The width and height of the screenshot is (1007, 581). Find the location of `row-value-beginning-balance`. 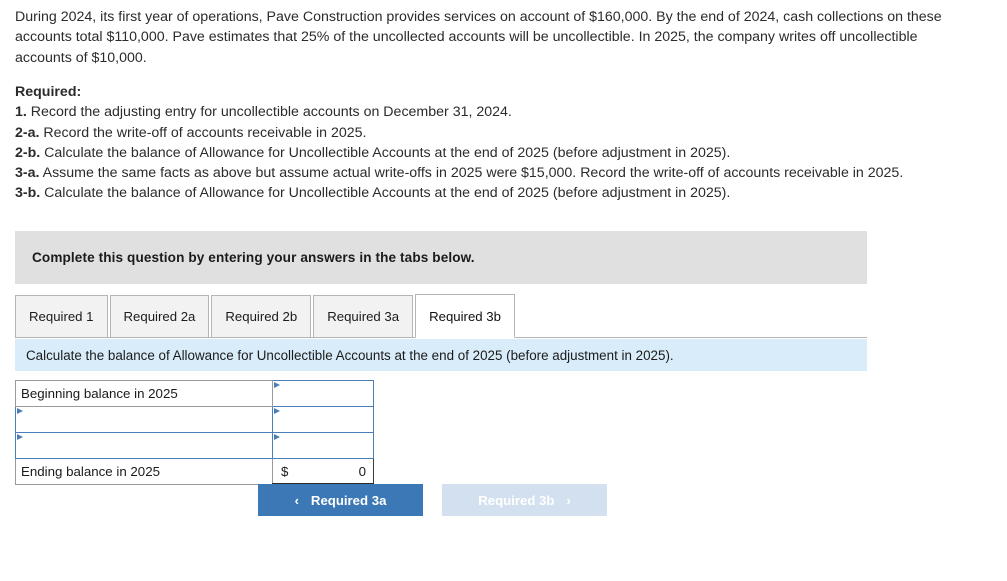

row-value-beginning-balance is located at coordinates (323, 393).